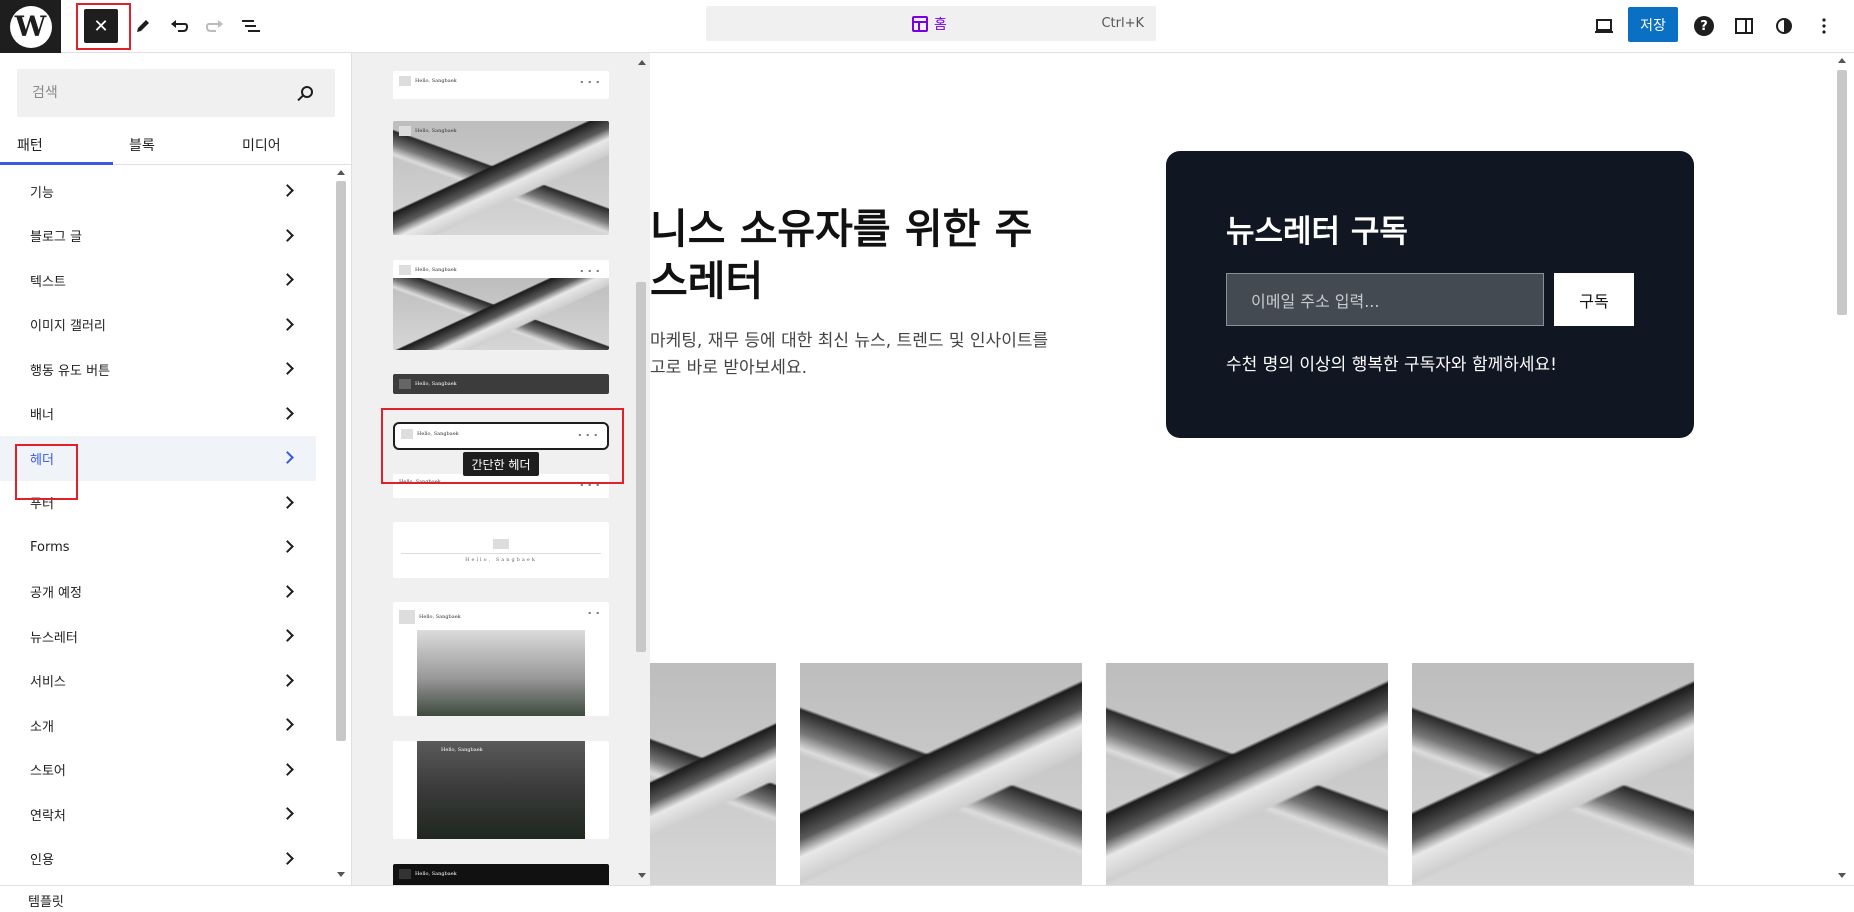 The image size is (1854, 912). I want to click on subscribe-button: 구독, so click(1594, 299).